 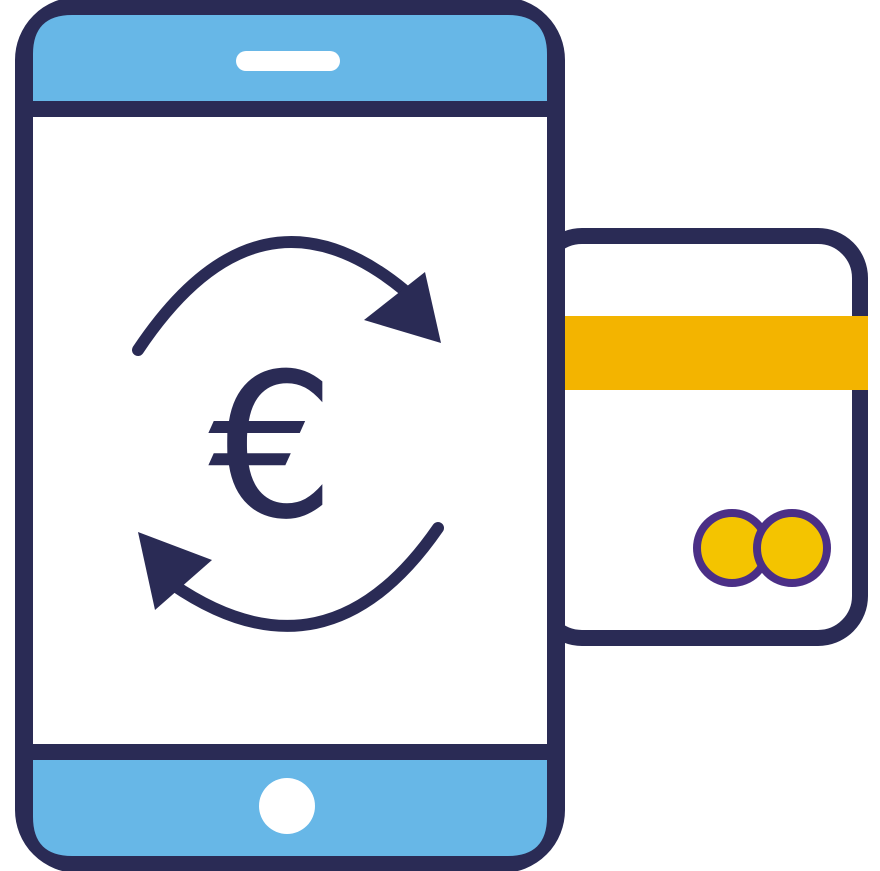 I want to click on card-brand-logo-icon, so click(x=762, y=548).